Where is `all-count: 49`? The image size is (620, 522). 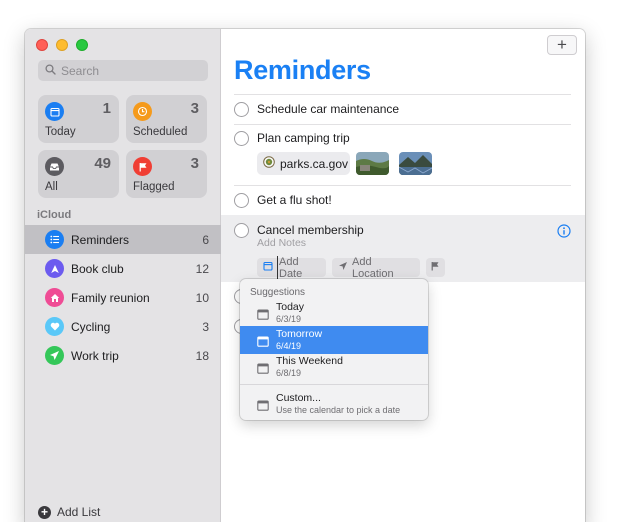 all-count: 49 is located at coordinates (102, 163).